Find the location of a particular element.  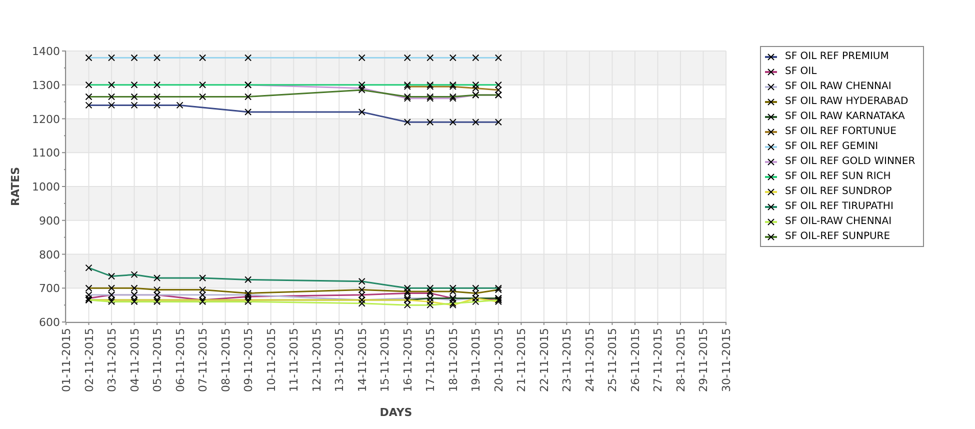

x-tick-label: 28-11-2015 is located at coordinates (681, 360).